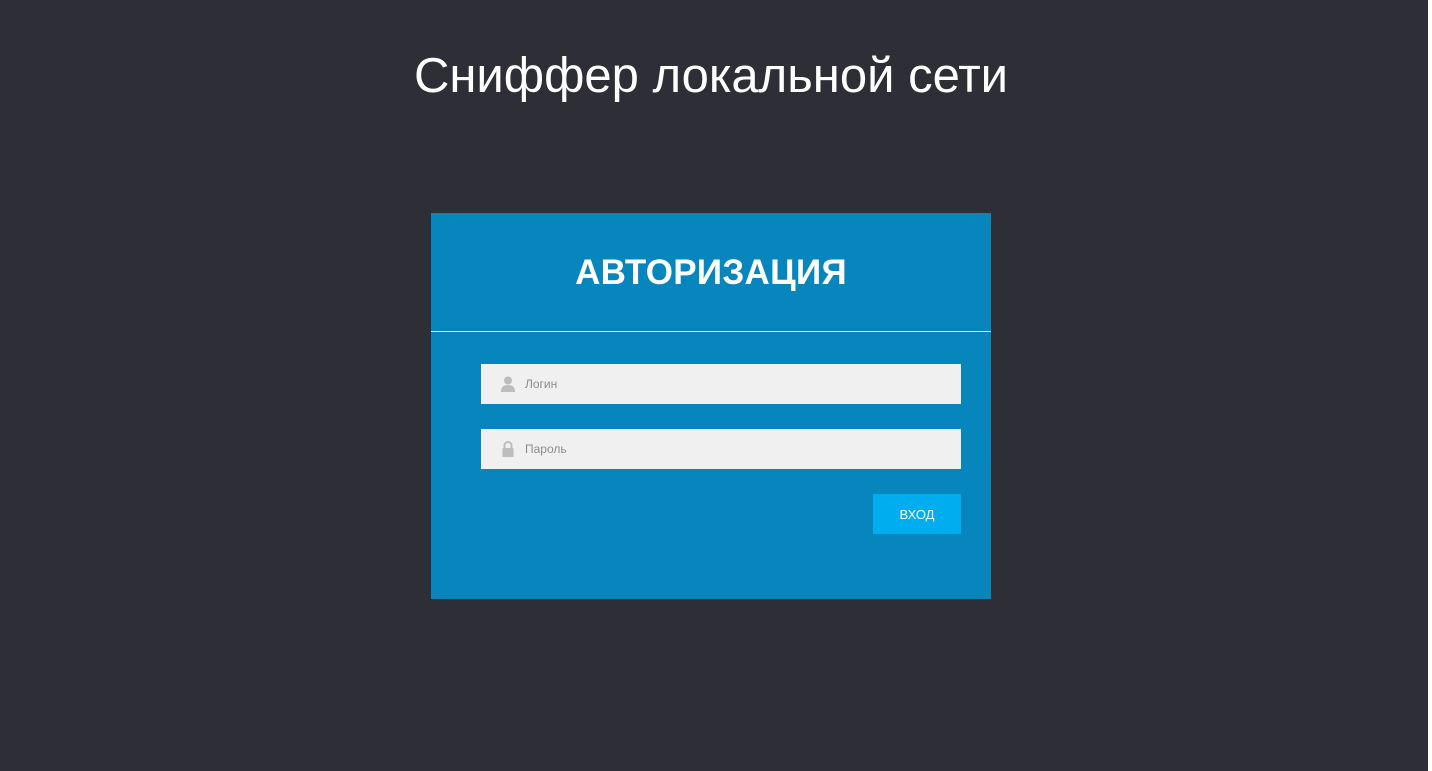 The width and height of the screenshot is (1432, 771). I want to click on auth-card-header: АВТОРИЗАЦИЯ, so click(711, 272).